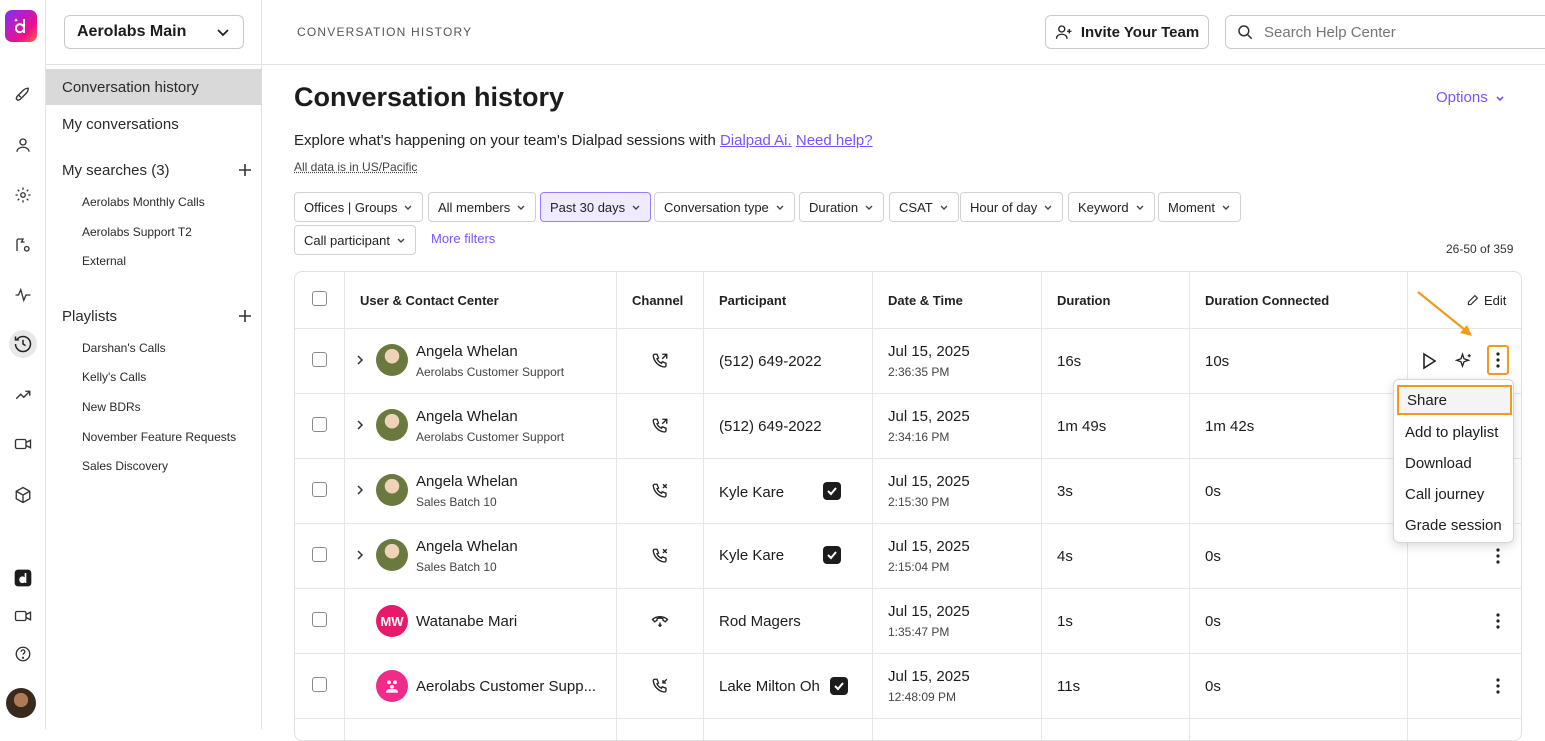 The width and height of the screenshot is (1545, 741). What do you see at coordinates (429, 300) in the screenshot?
I see `column-header: User & Contact Center` at bounding box center [429, 300].